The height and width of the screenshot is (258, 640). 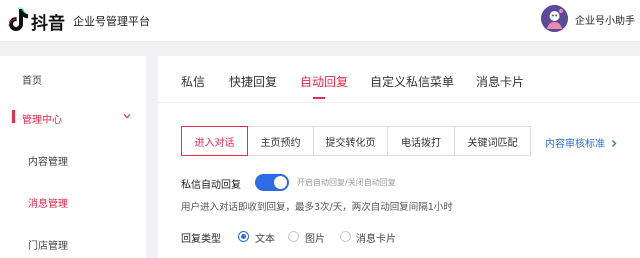 What do you see at coordinates (575, 144) in the screenshot?
I see `review-standard-label: 内容审核标准` at bounding box center [575, 144].